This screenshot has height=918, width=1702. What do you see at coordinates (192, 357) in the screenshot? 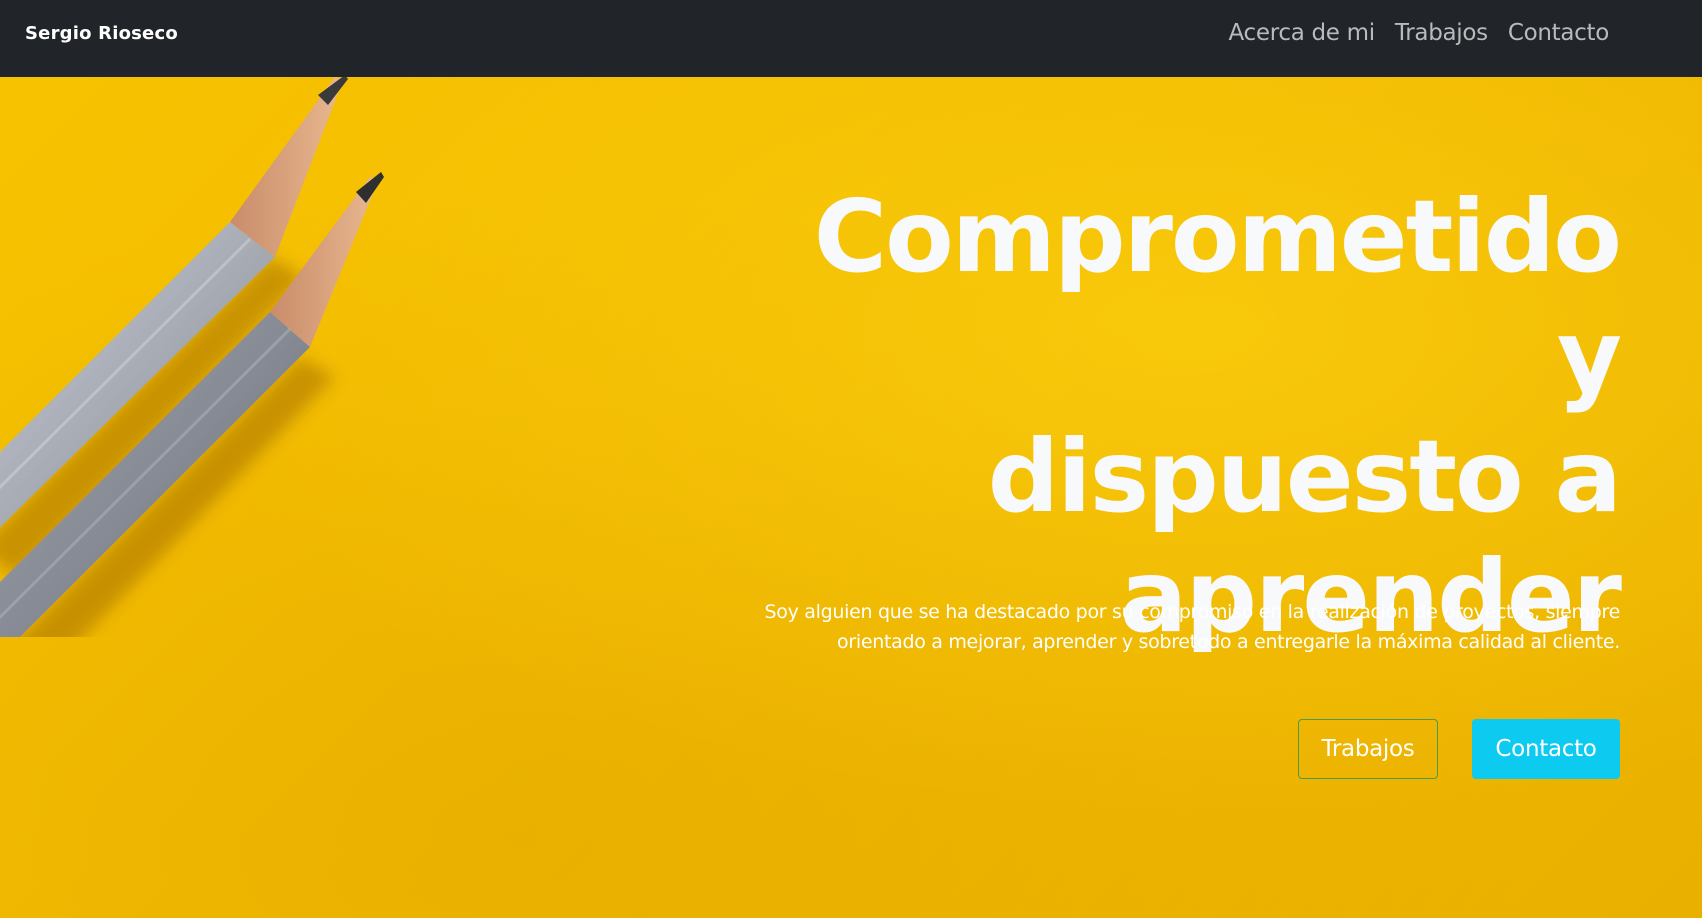
I see `pencils-background-image` at bounding box center [192, 357].